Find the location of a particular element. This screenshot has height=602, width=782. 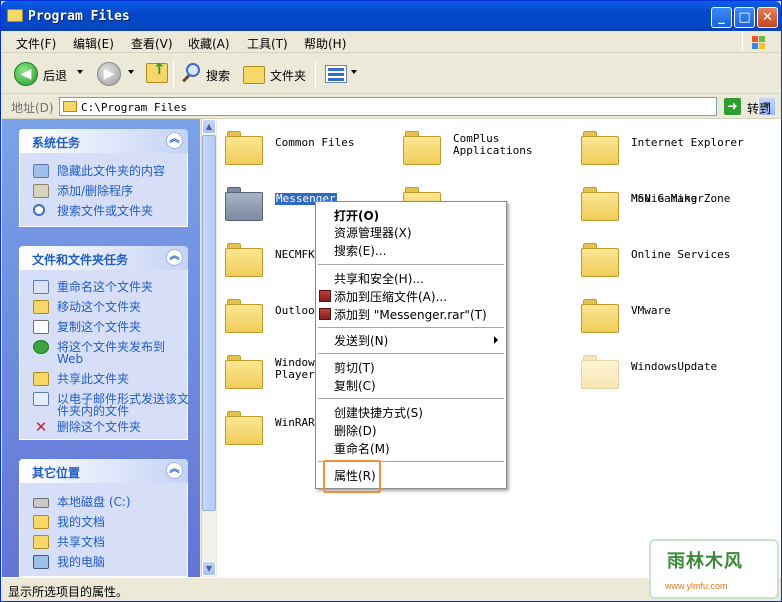

views-dropdown-icon is located at coordinates (354, 72).